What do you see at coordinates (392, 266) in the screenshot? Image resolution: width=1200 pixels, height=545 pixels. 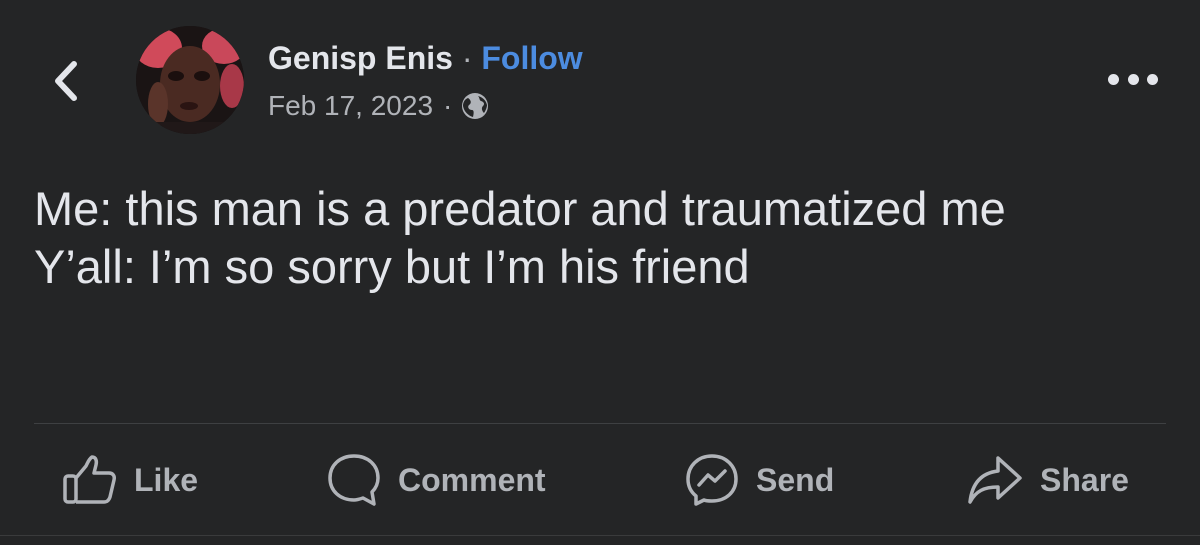 I see `post-text-line: Y’all: I’m so sorry but I’m his friend` at bounding box center [392, 266].